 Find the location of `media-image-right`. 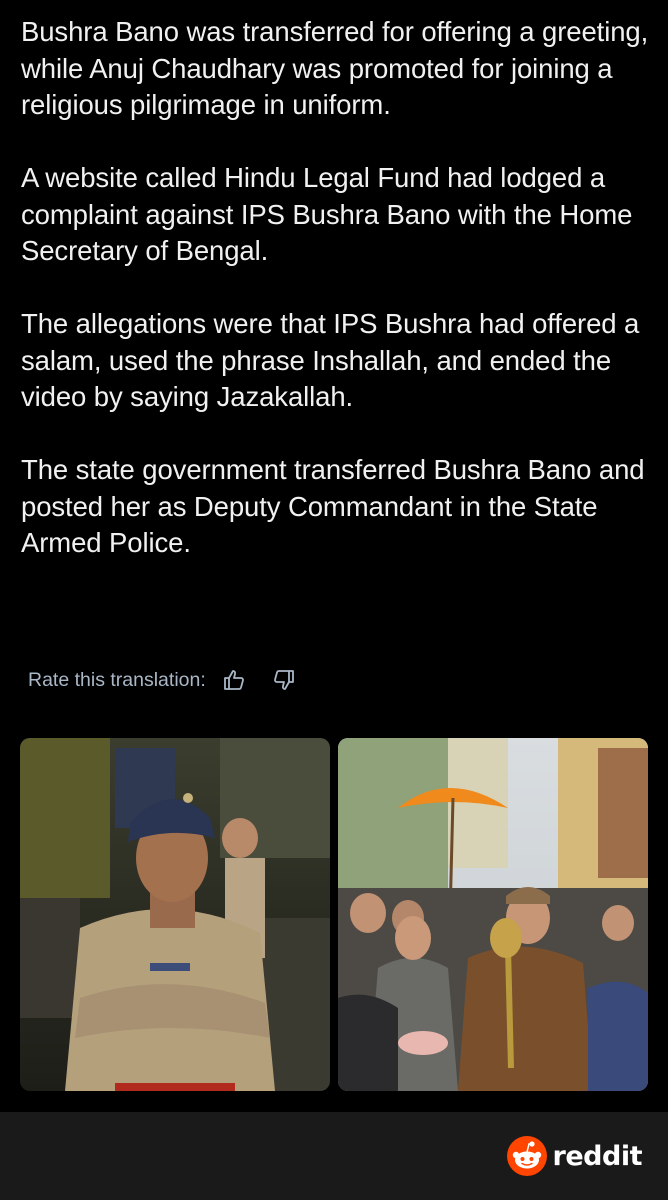

media-image-right is located at coordinates (493, 914).